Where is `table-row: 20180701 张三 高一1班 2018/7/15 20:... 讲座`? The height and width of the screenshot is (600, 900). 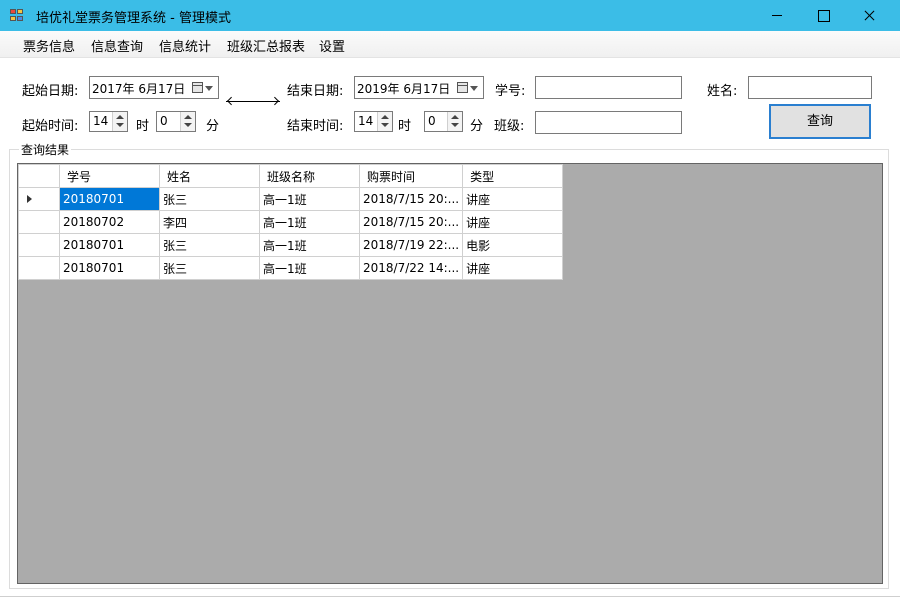 table-row: 20180701 张三 高一1班 2018/7/15 20:... 讲座 is located at coordinates (291, 199).